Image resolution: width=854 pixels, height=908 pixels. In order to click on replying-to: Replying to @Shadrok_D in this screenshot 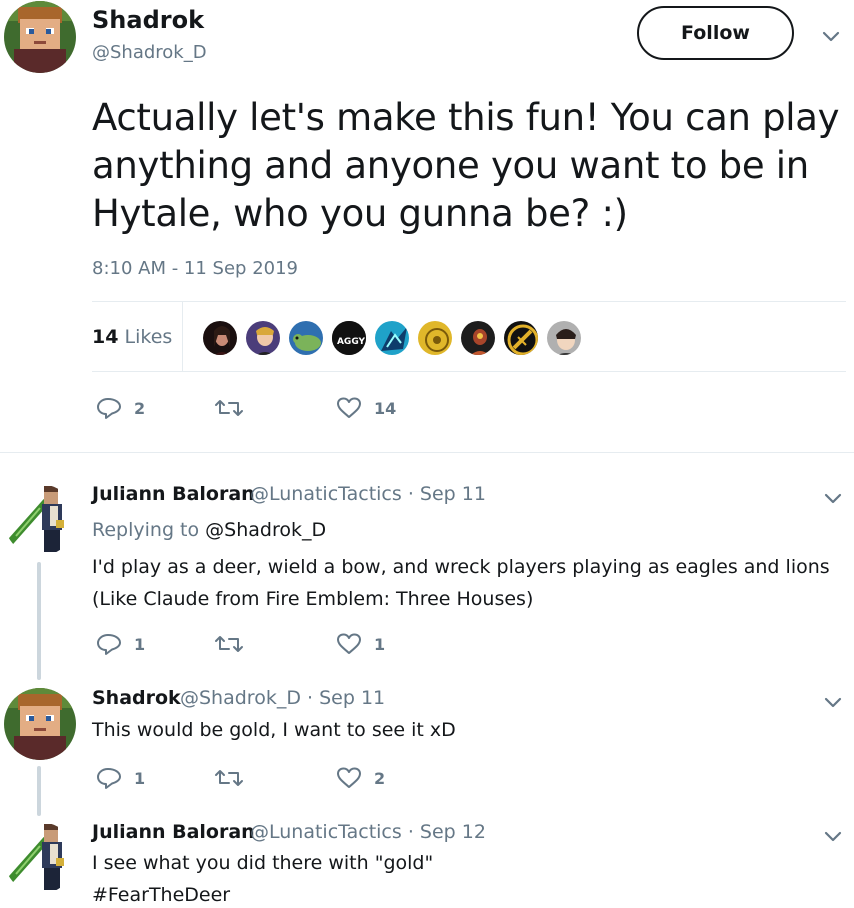, I will do `click(209, 530)`.